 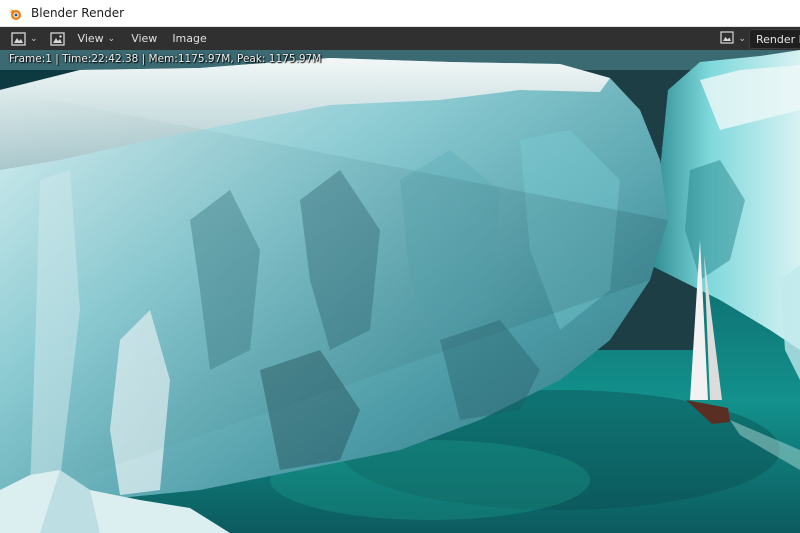 I want to click on image-editor-header: ⌄ View ⌄ View Image ⌄ Render R, so click(x=400, y=38).